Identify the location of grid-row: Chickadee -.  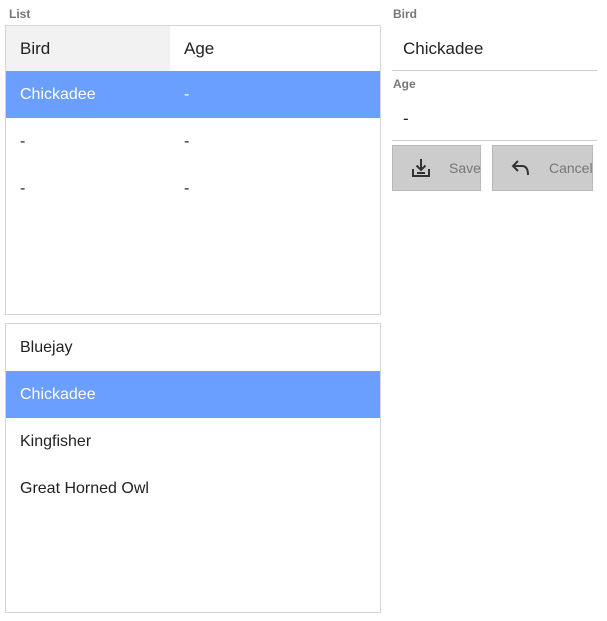
(193, 94).